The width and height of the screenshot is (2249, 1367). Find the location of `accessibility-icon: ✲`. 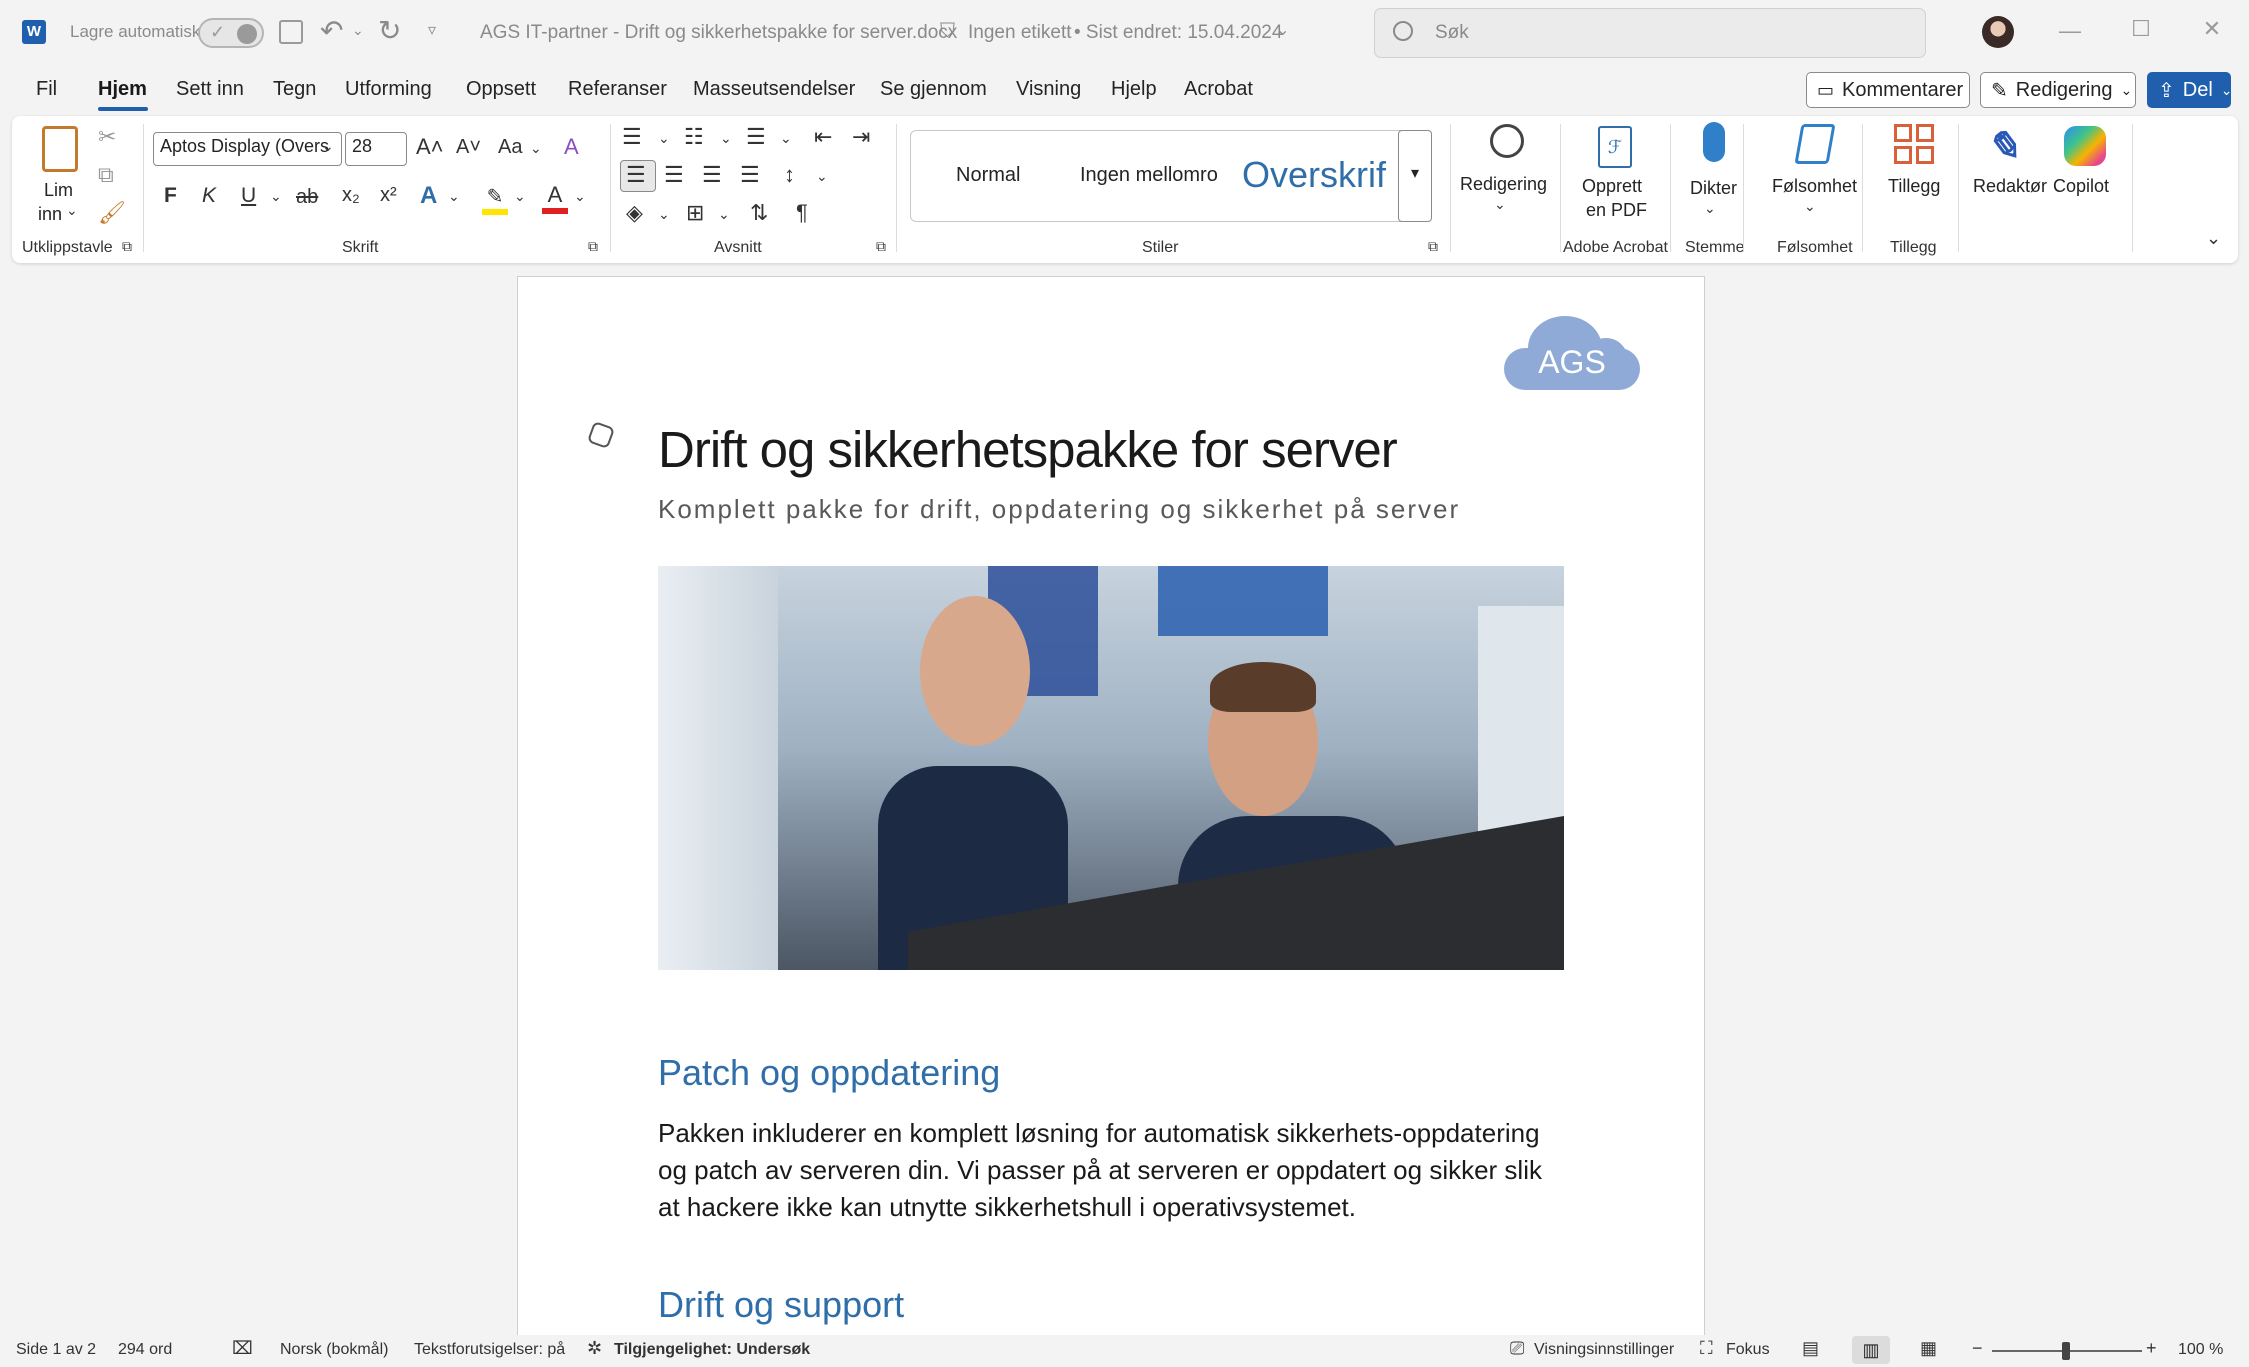

accessibility-icon: ✲ is located at coordinates (594, 1348).